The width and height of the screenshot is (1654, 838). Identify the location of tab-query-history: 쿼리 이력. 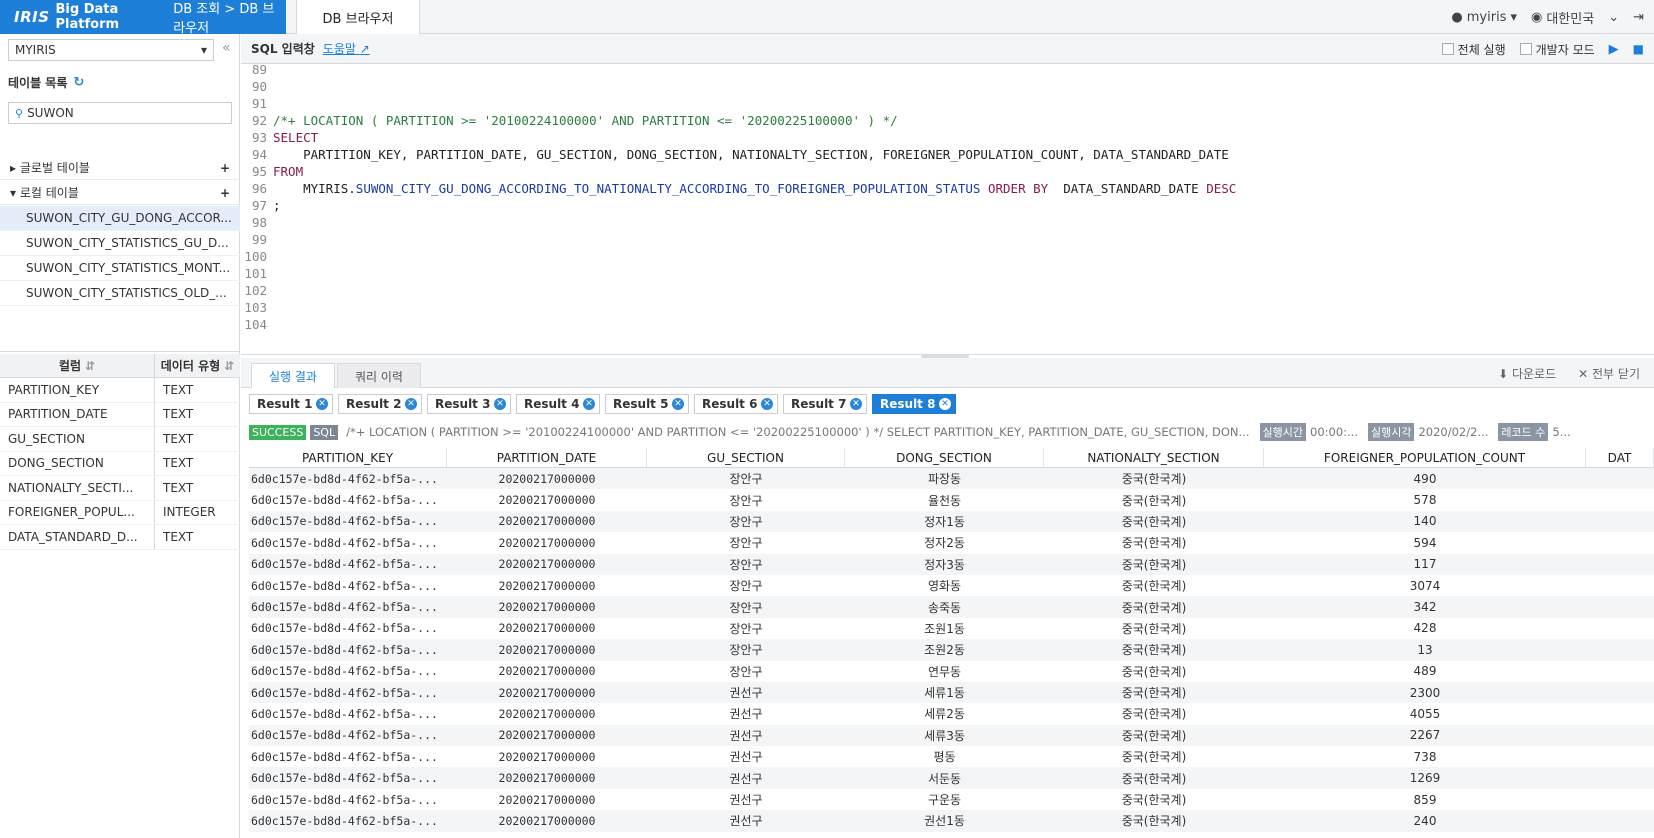
(379, 375).